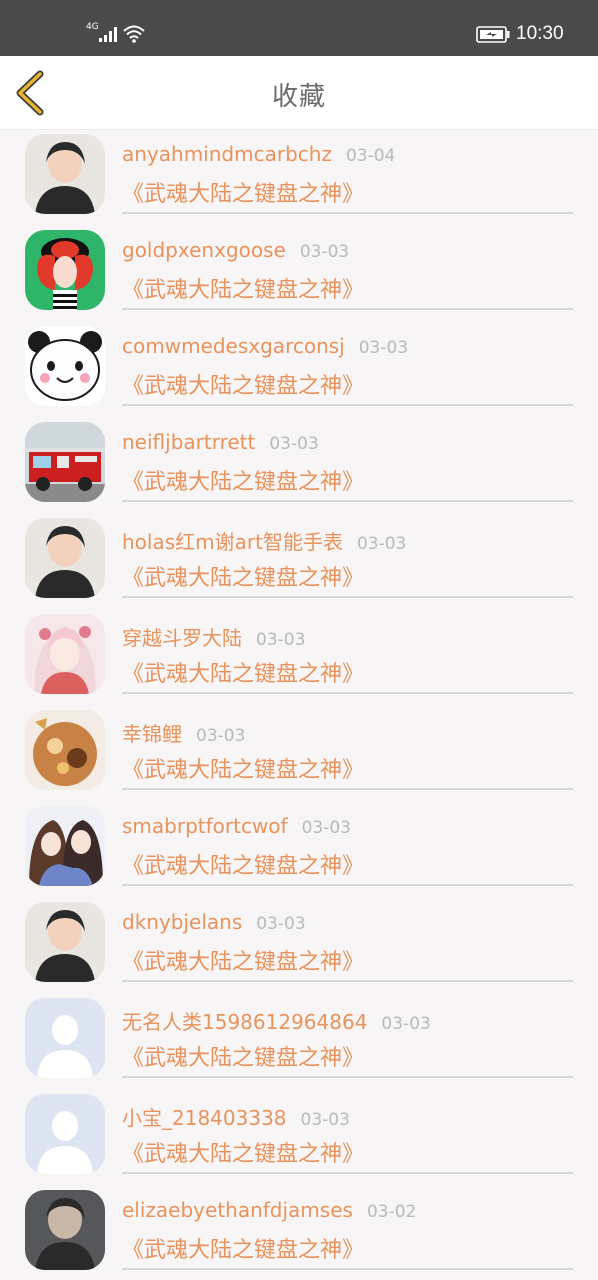 The image size is (598, 1280). I want to click on list-item: dknybjelans 03-03 《武魂大陆之键盘之神》, so click(299, 946).